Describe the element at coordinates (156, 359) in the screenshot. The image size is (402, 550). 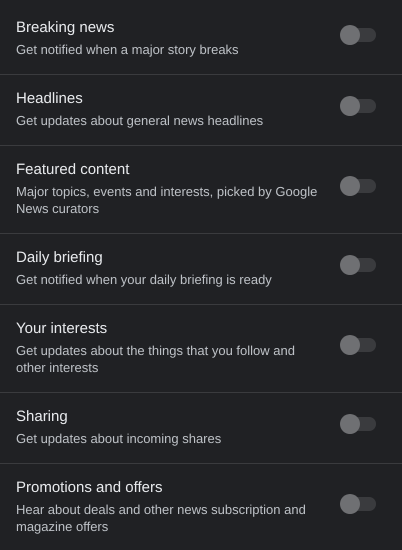
I see `setting-description: Get updates about the things that you follow and other interests` at that location.